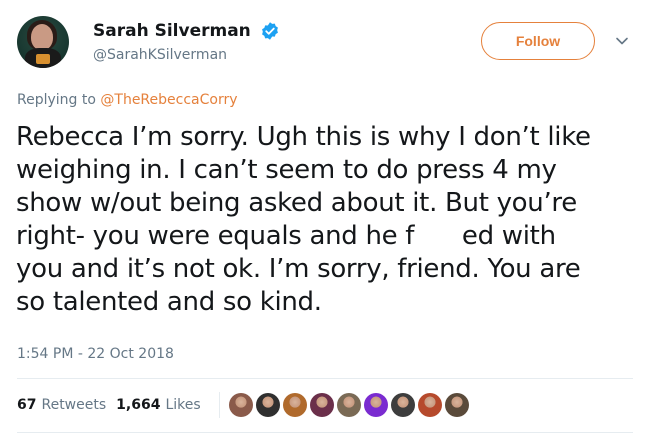 This screenshot has width=661, height=443. I want to click on retweets-stat: 67 Retweets, so click(61, 405).